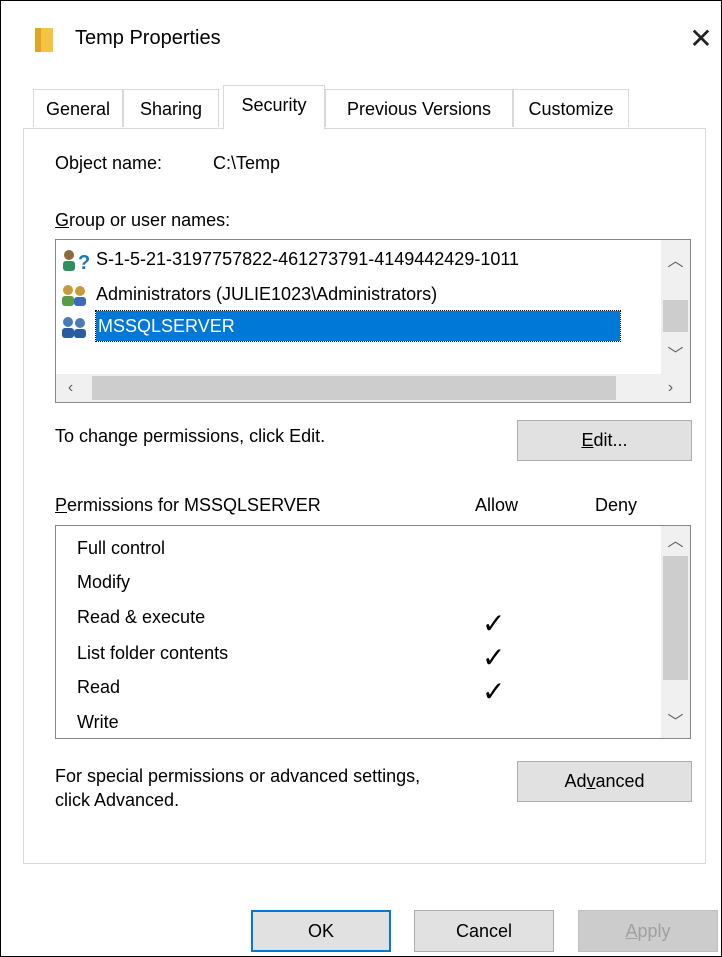 This screenshot has height=957, width=722. What do you see at coordinates (190, 436) in the screenshot?
I see `change-permissions-hint: To change permissions, click Edit.` at bounding box center [190, 436].